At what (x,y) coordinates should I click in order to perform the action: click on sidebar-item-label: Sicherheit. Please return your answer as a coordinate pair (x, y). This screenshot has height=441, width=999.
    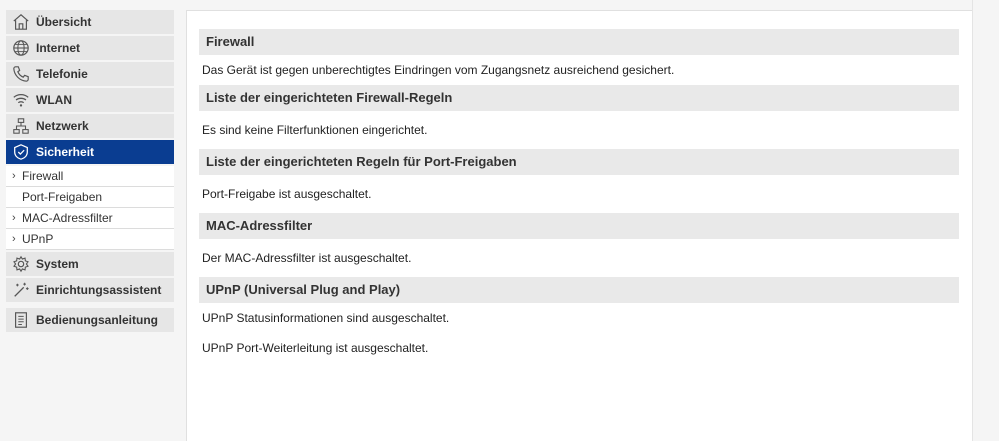
    Looking at the image, I should click on (65, 152).